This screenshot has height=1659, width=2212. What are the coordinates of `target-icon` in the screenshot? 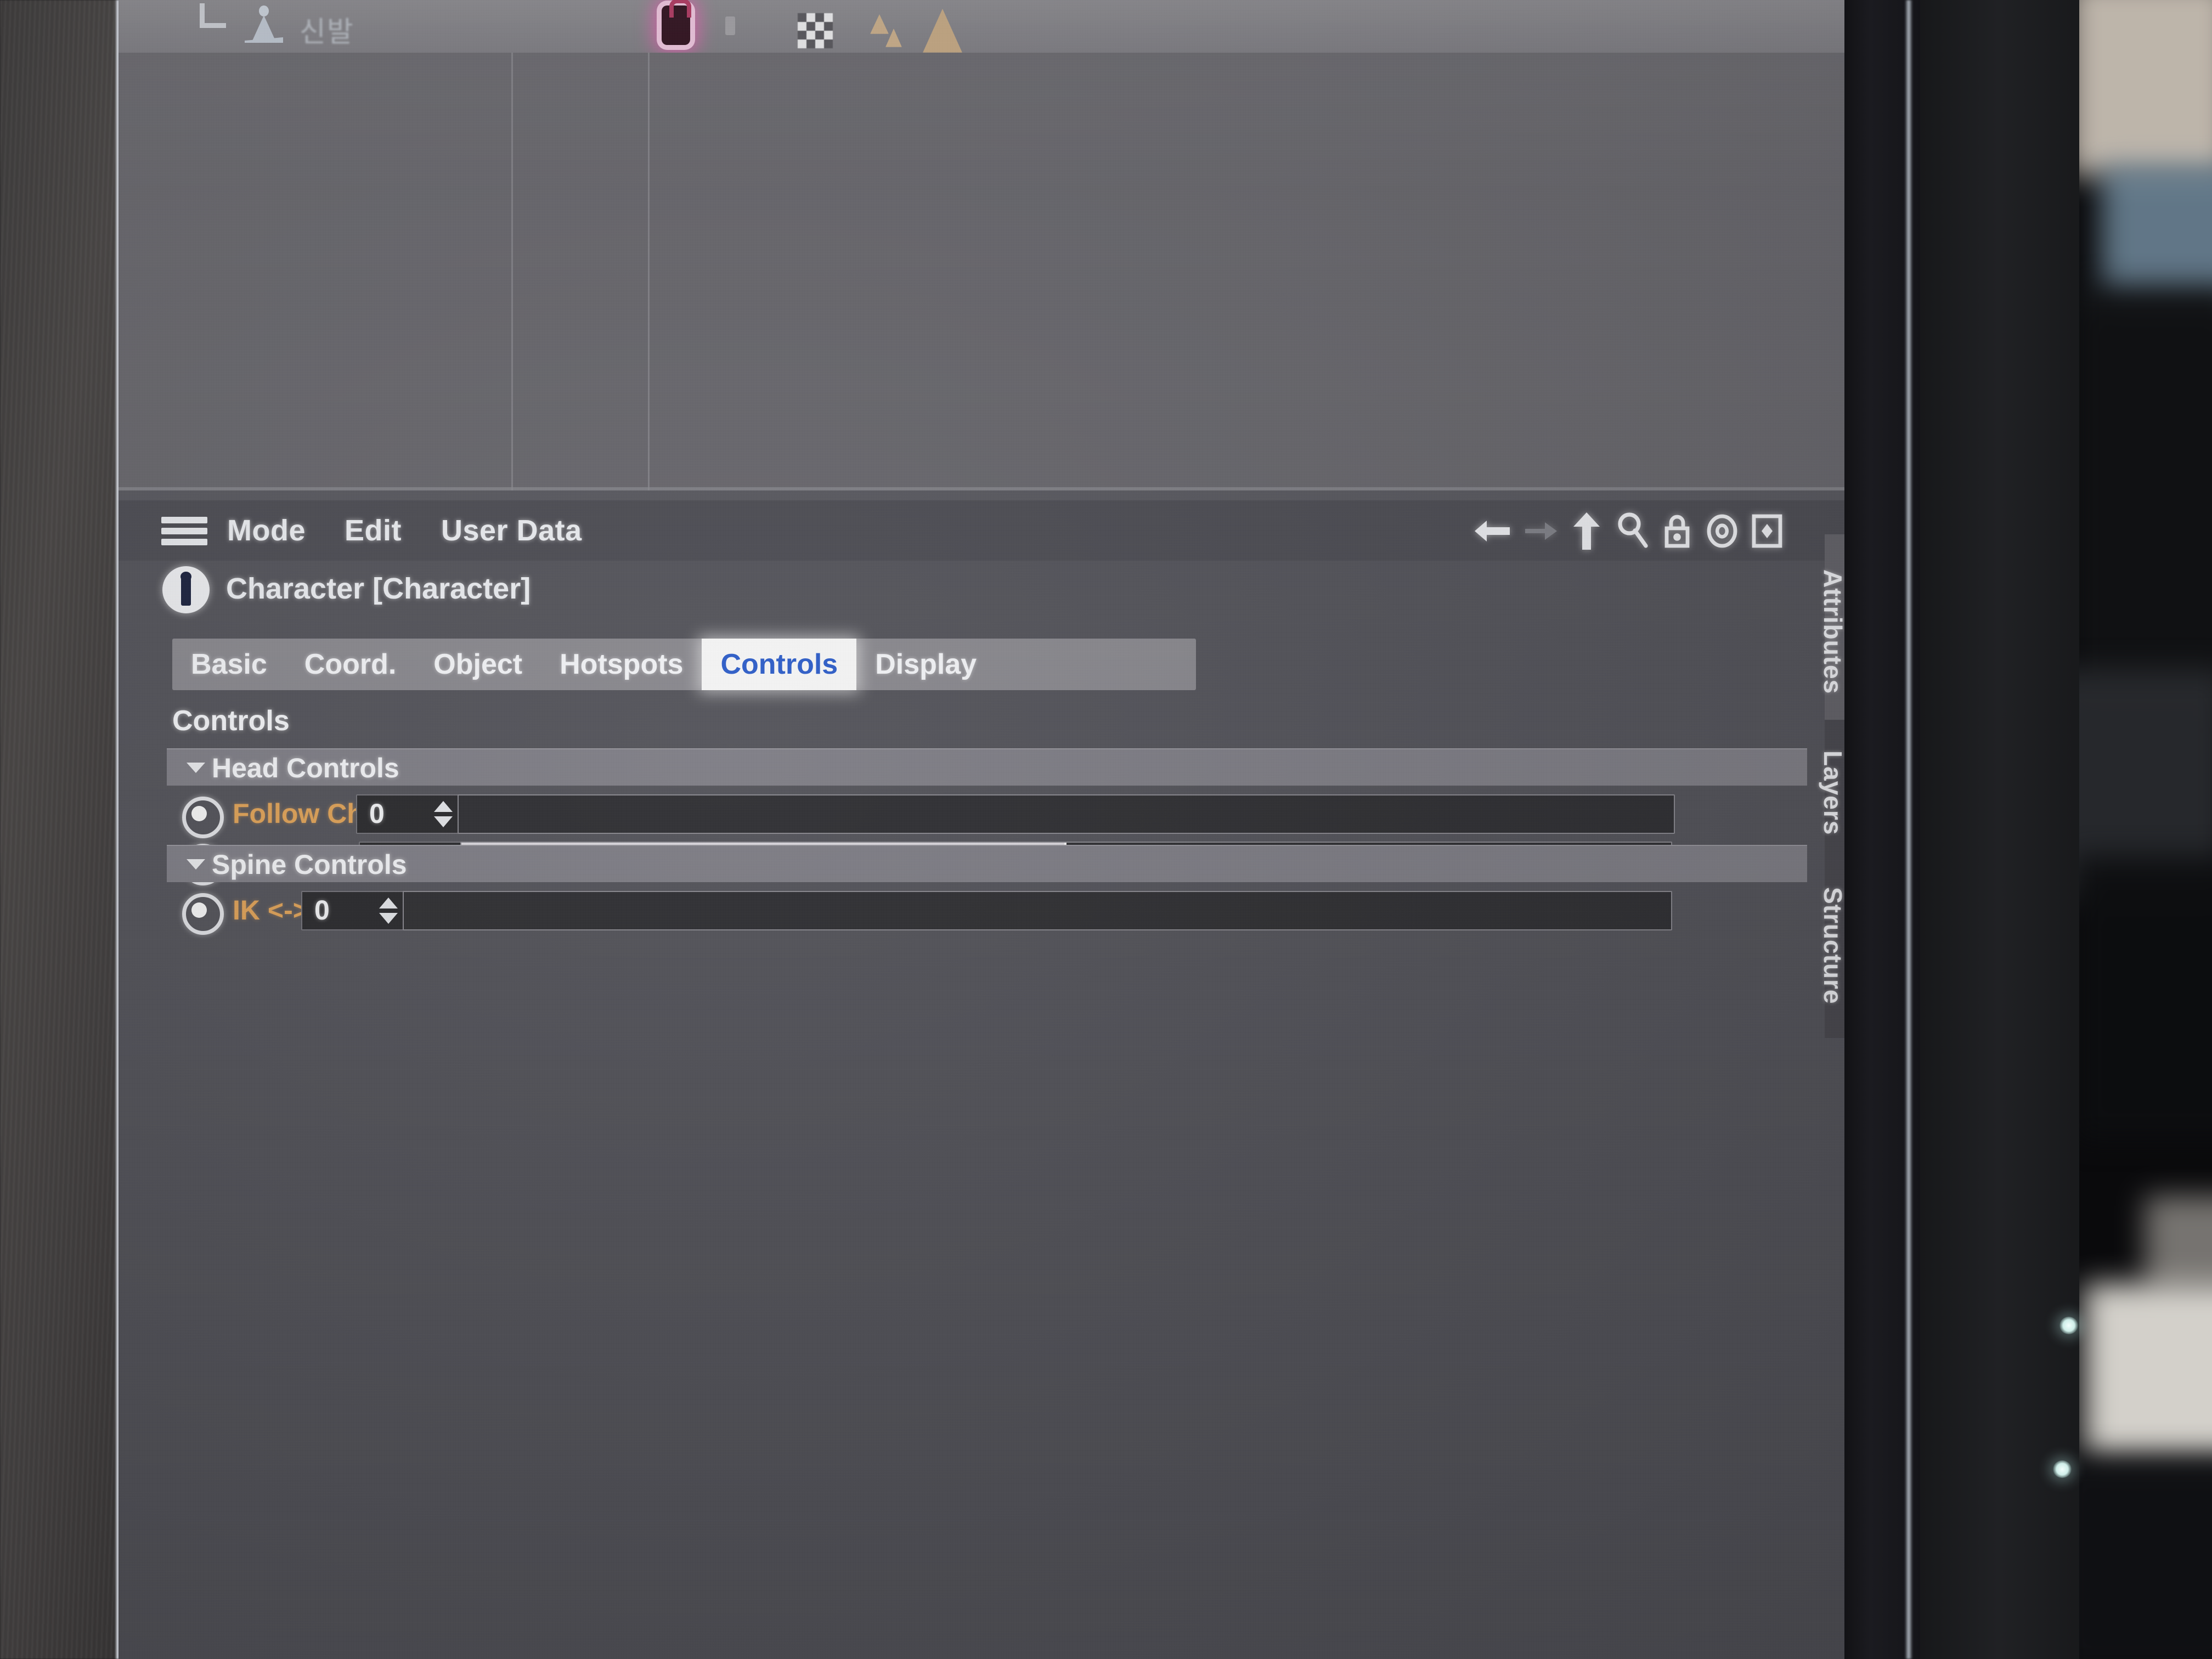 It's located at (1722, 531).